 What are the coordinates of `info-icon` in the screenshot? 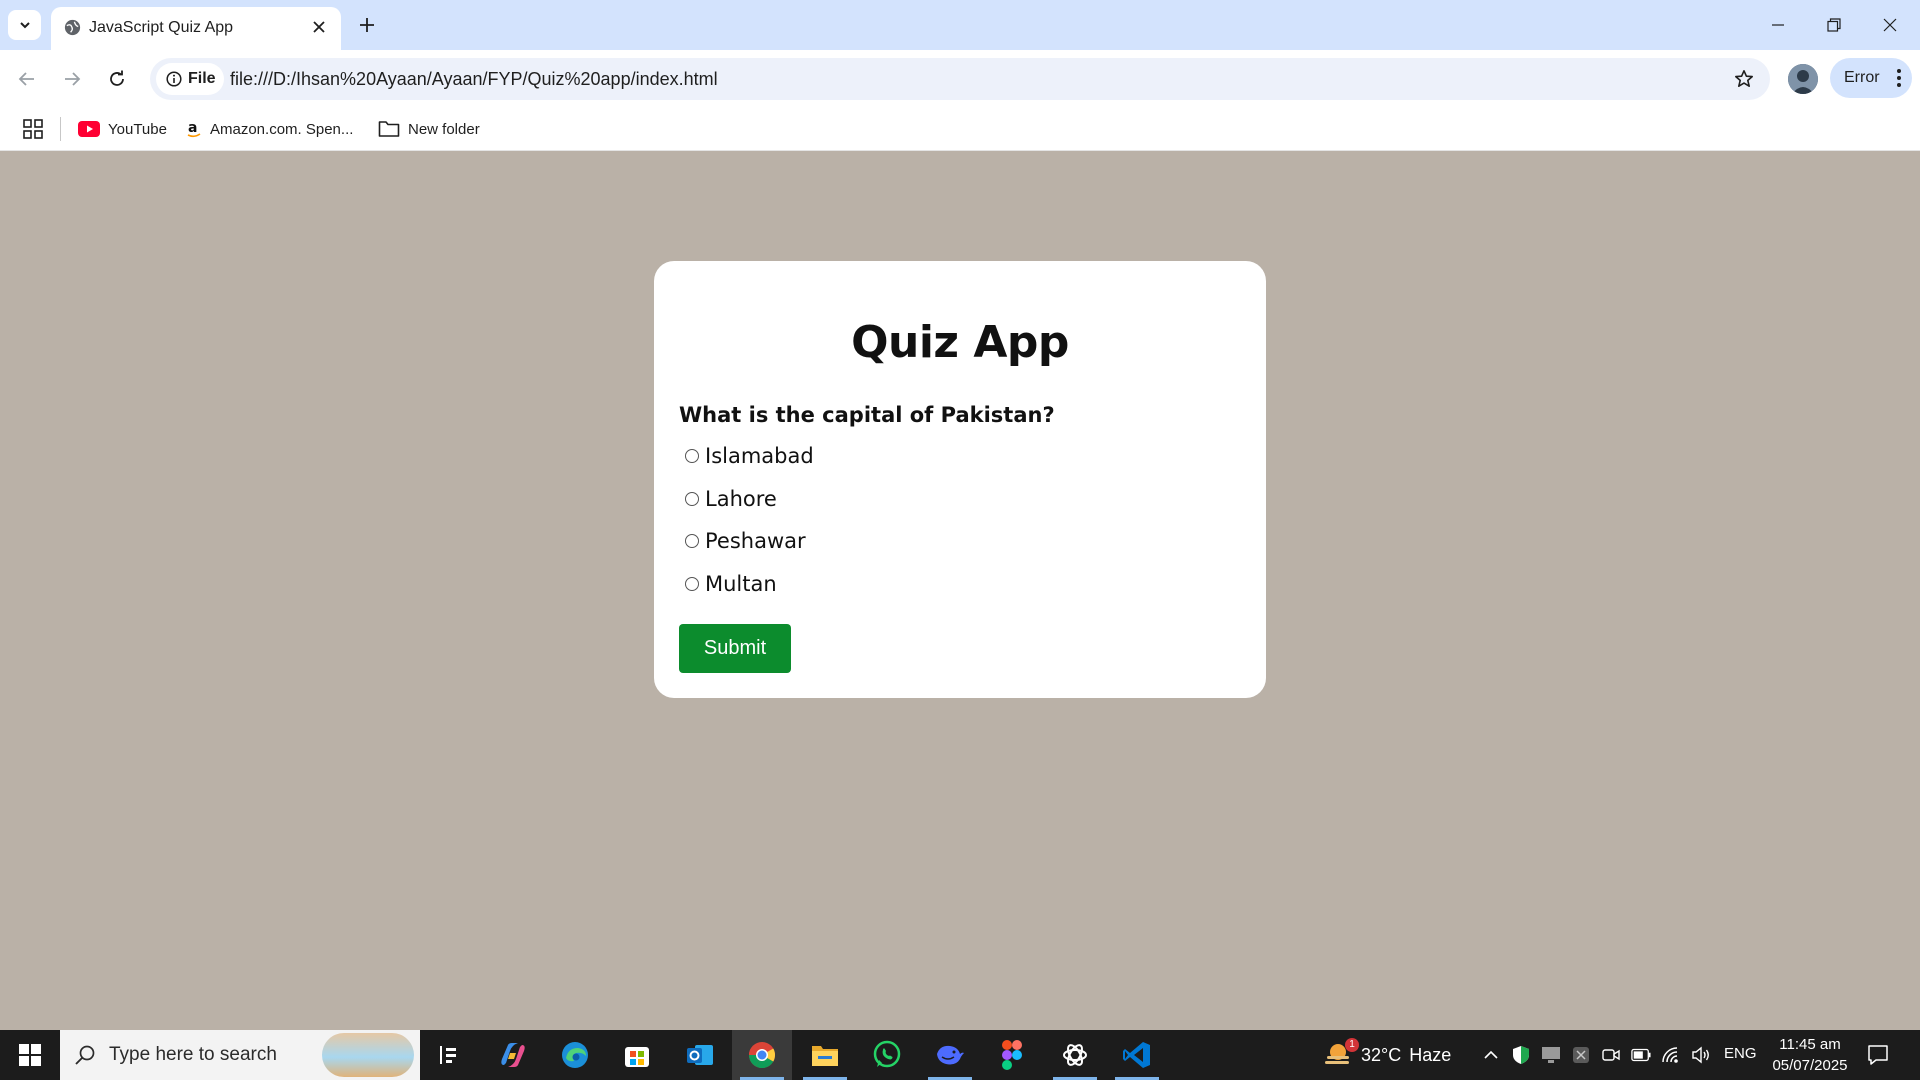 It's located at (174, 79).